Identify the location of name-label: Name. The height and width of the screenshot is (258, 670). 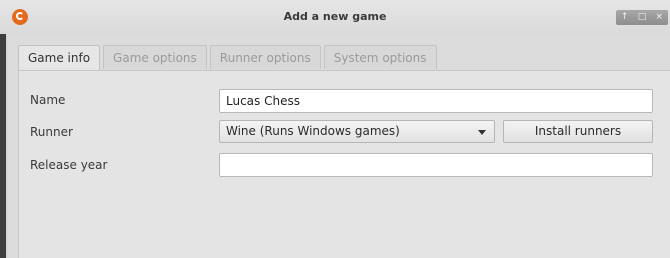
(48, 100).